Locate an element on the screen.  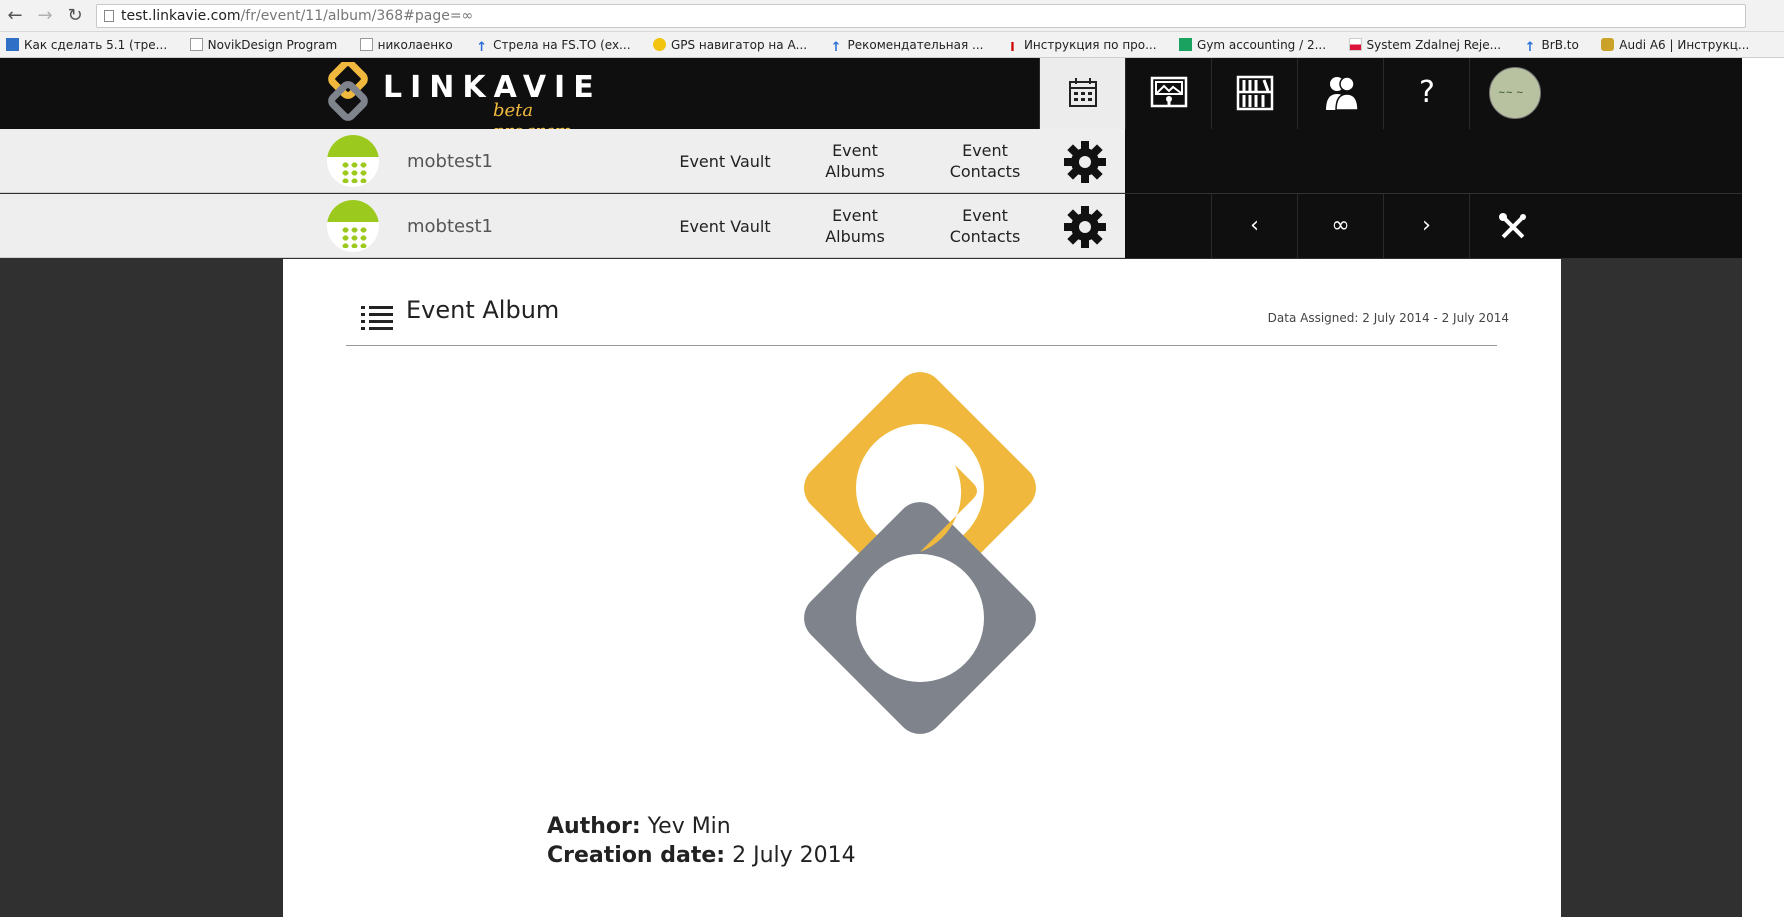
next-page-button: › is located at coordinates (1426, 226).